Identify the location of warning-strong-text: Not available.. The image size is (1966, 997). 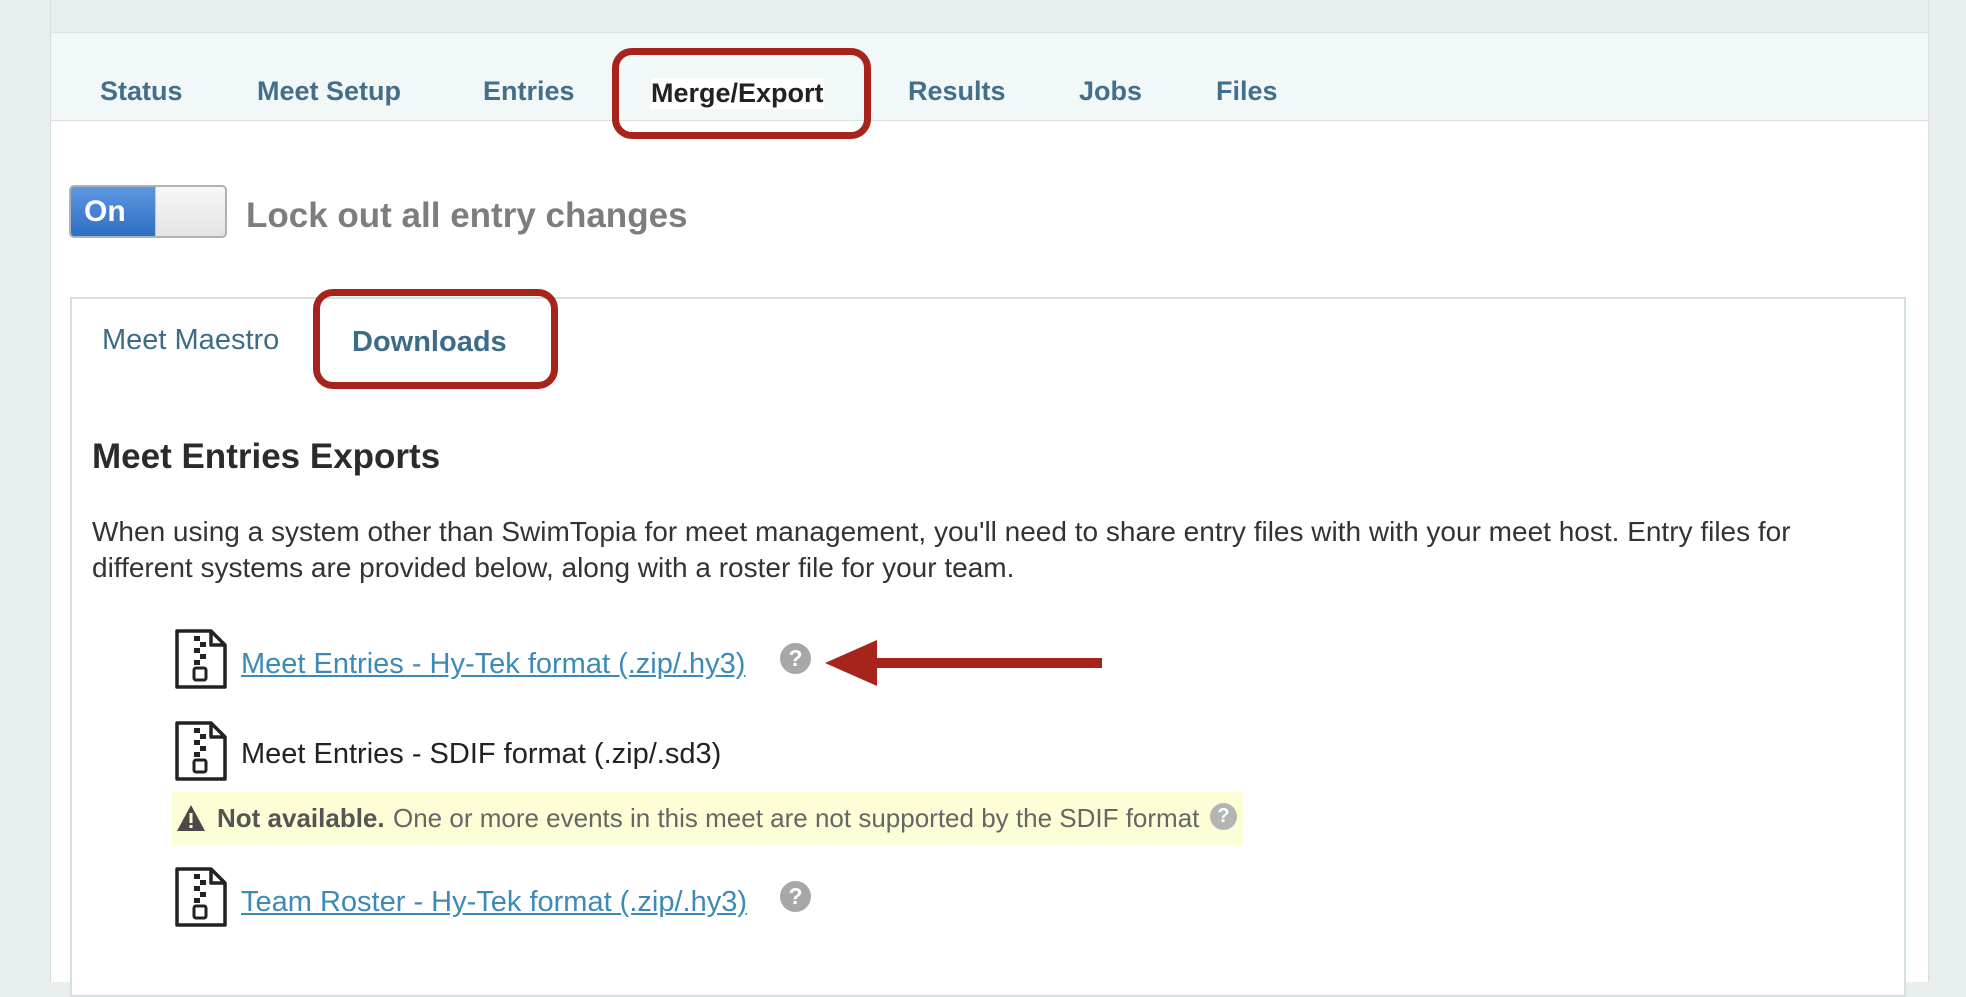
(301, 818).